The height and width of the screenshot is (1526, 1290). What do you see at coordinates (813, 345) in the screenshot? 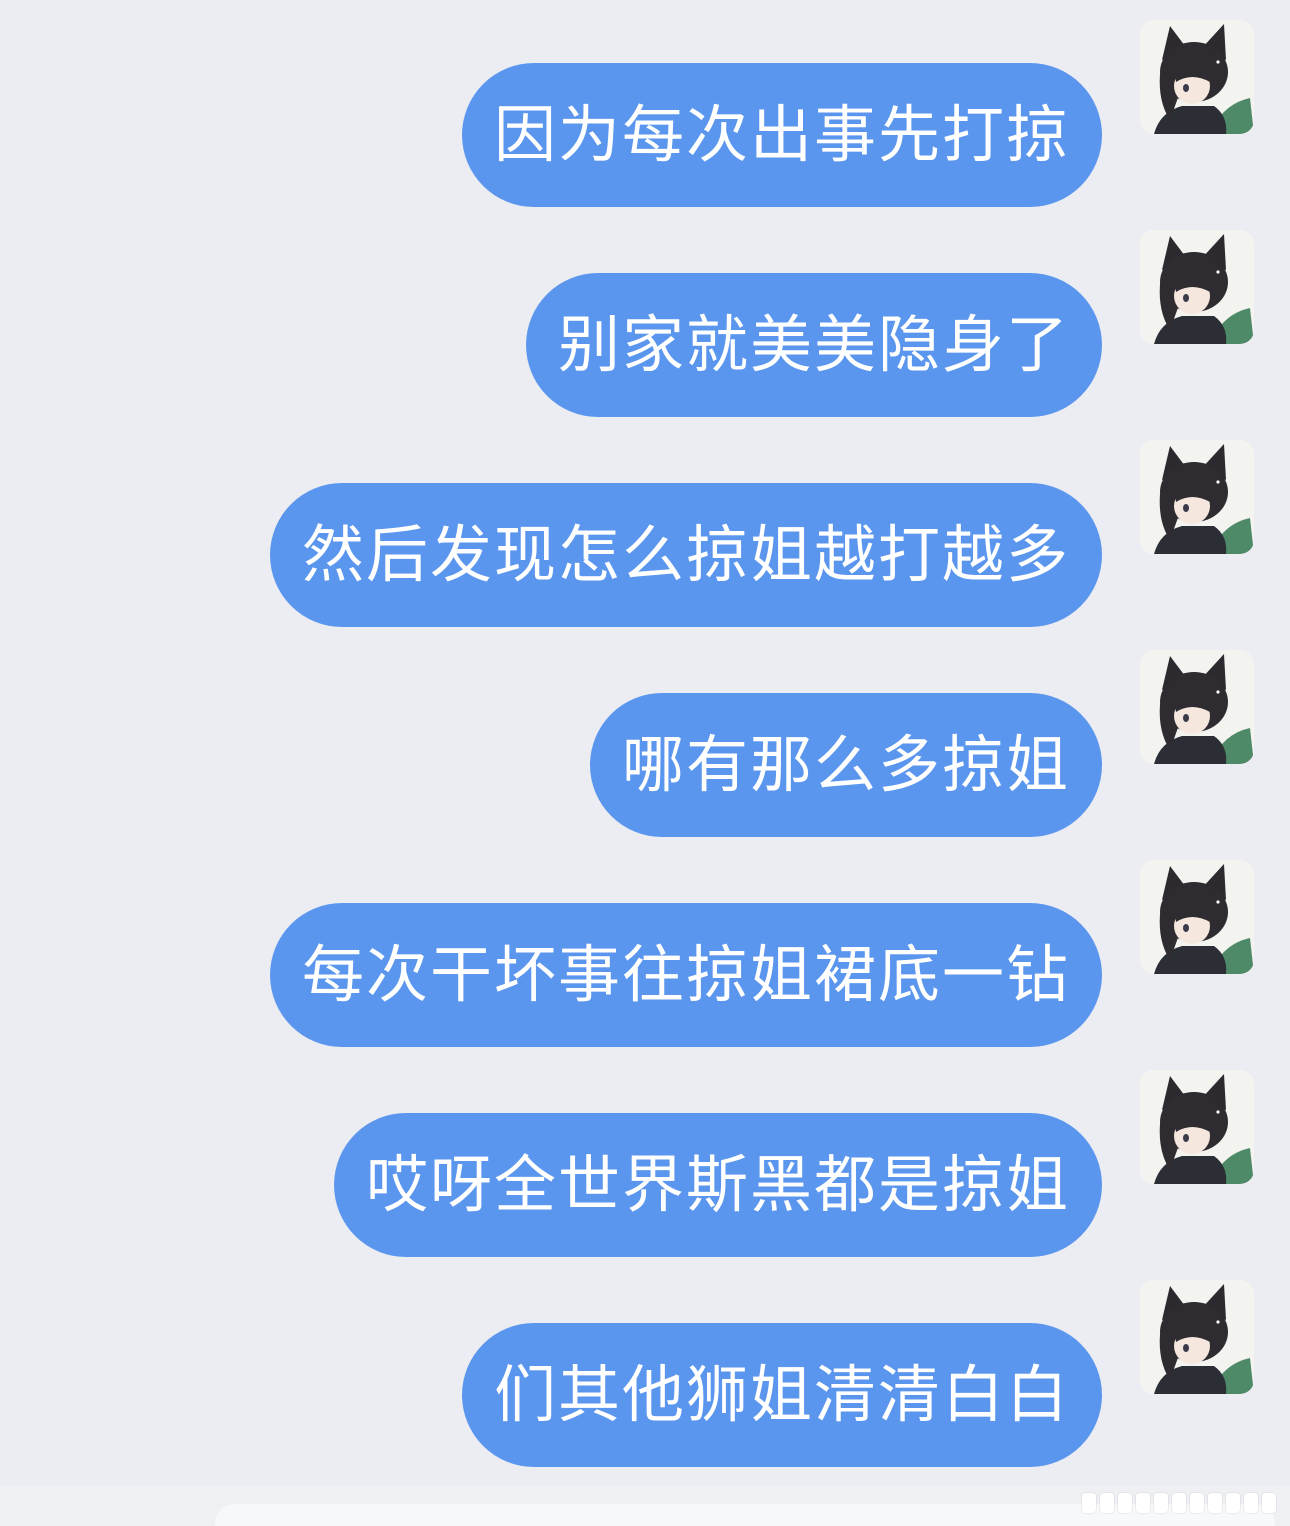
I see `message-bubble: 别家就美美隐身了` at bounding box center [813, 345].